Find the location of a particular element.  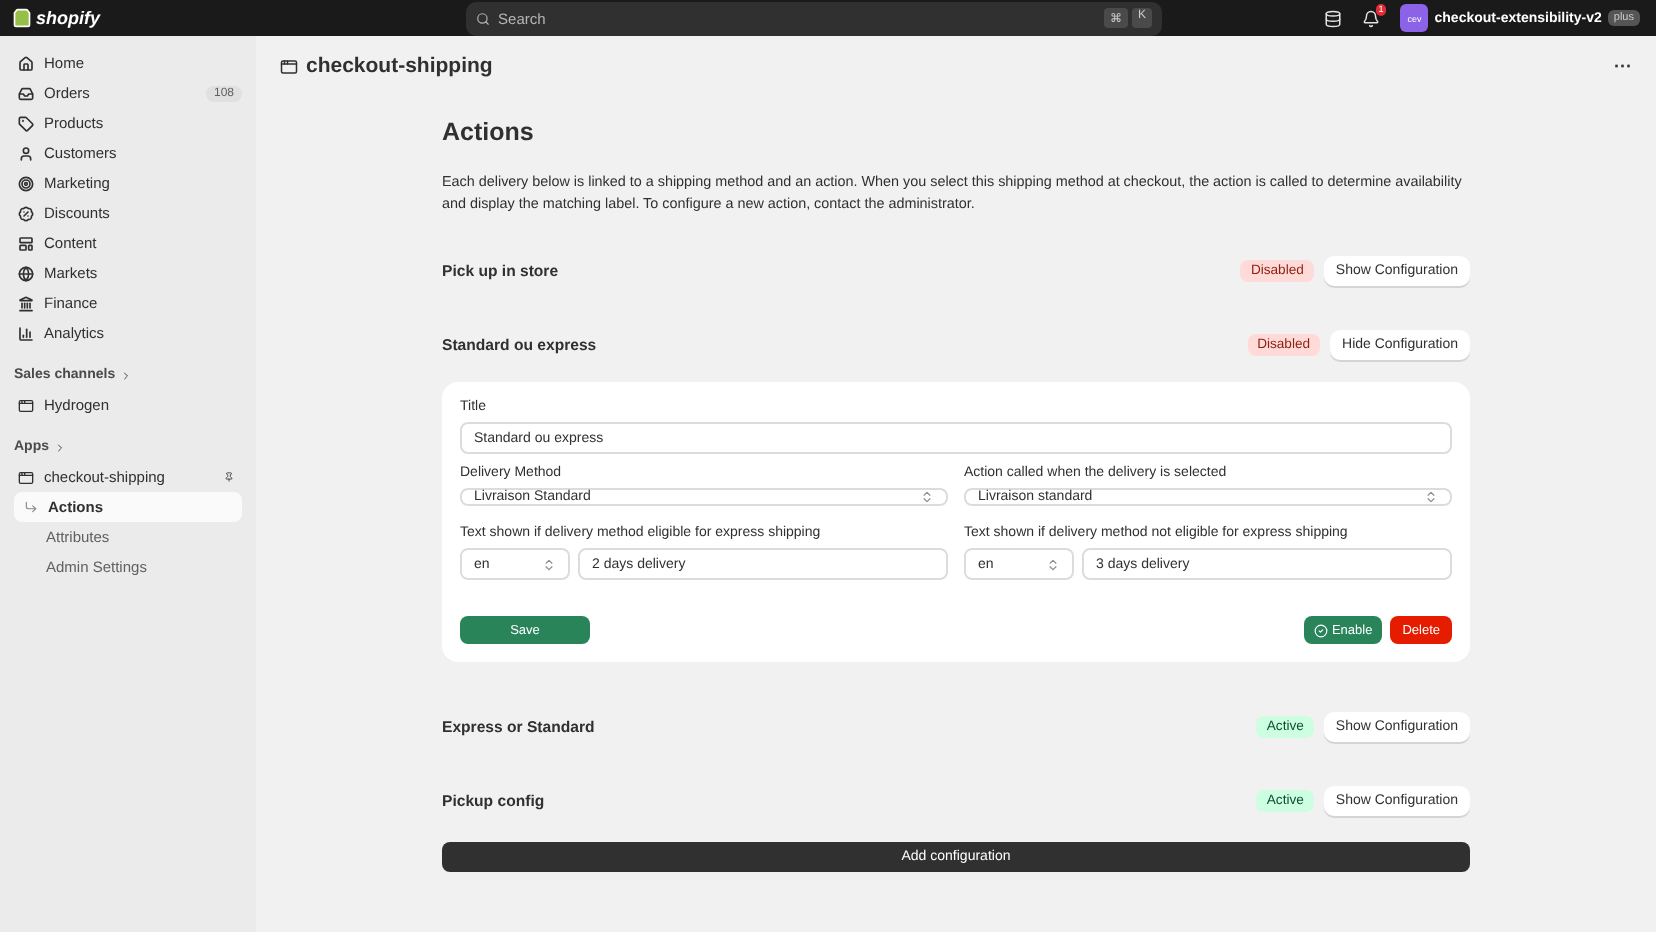

pin-icon is located at coordinates (229, 477).